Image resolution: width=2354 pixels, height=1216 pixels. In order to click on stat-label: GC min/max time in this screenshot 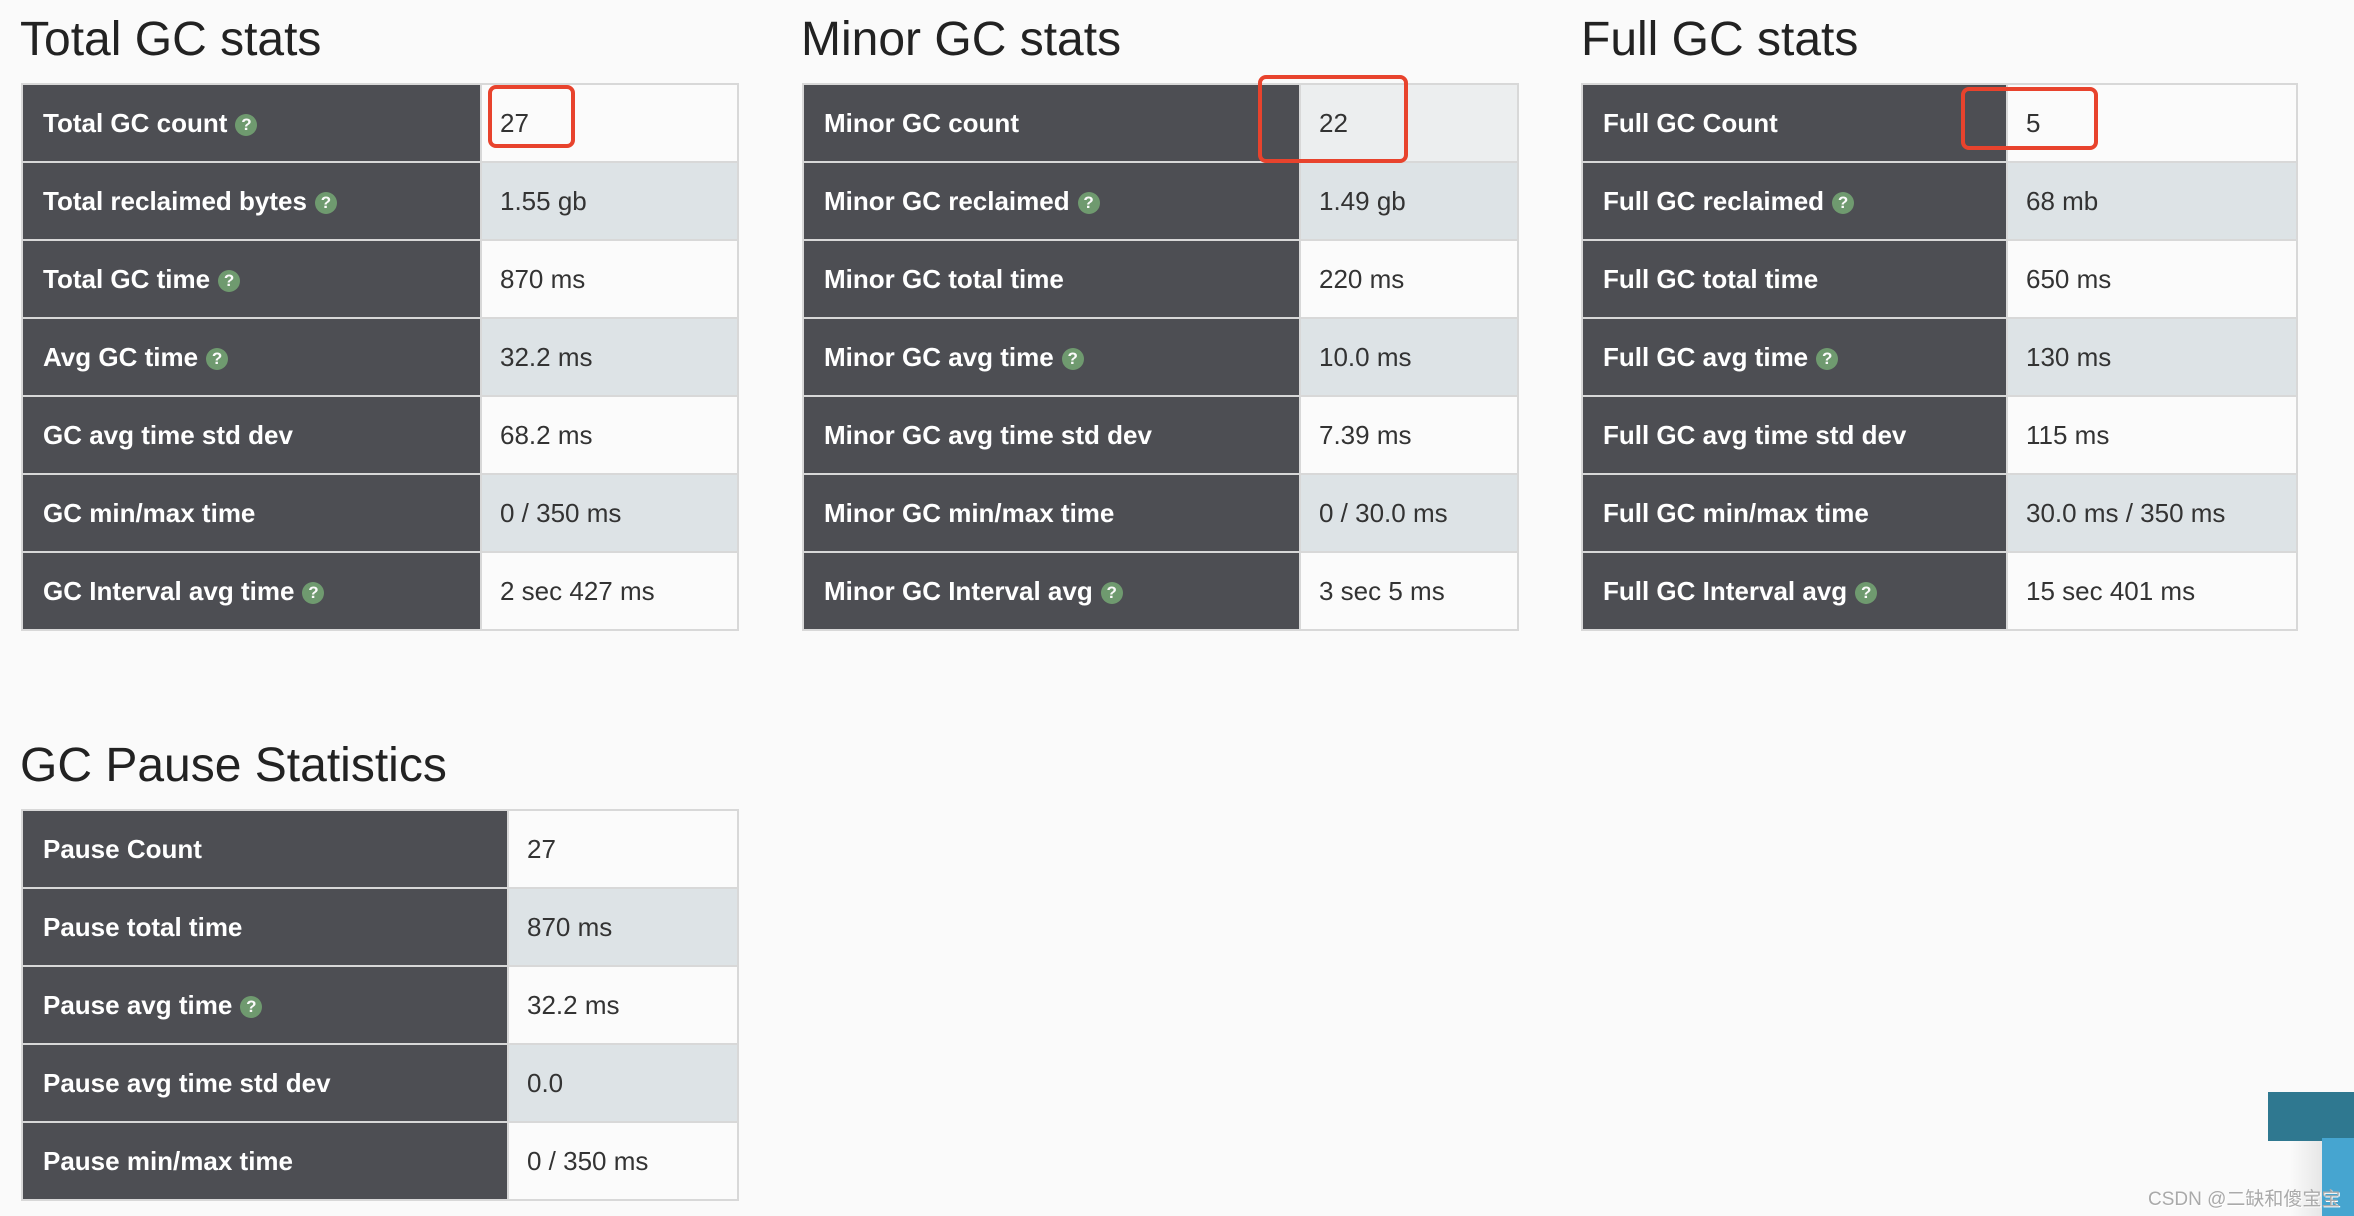, I will do `click(251, 513)`.